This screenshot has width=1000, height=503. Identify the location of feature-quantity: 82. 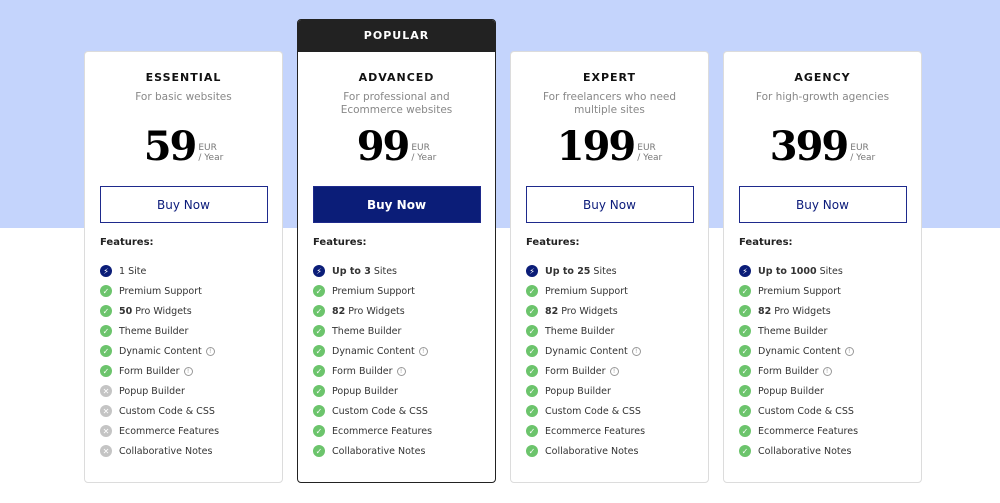
(765, 311).